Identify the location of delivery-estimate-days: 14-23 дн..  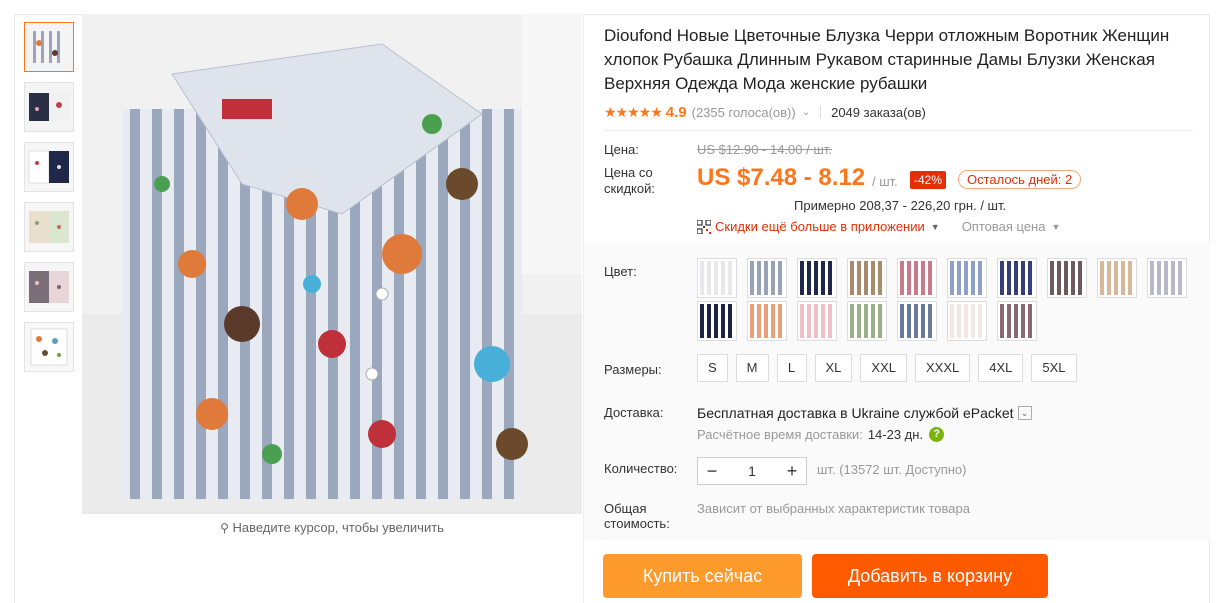
(895, 434).